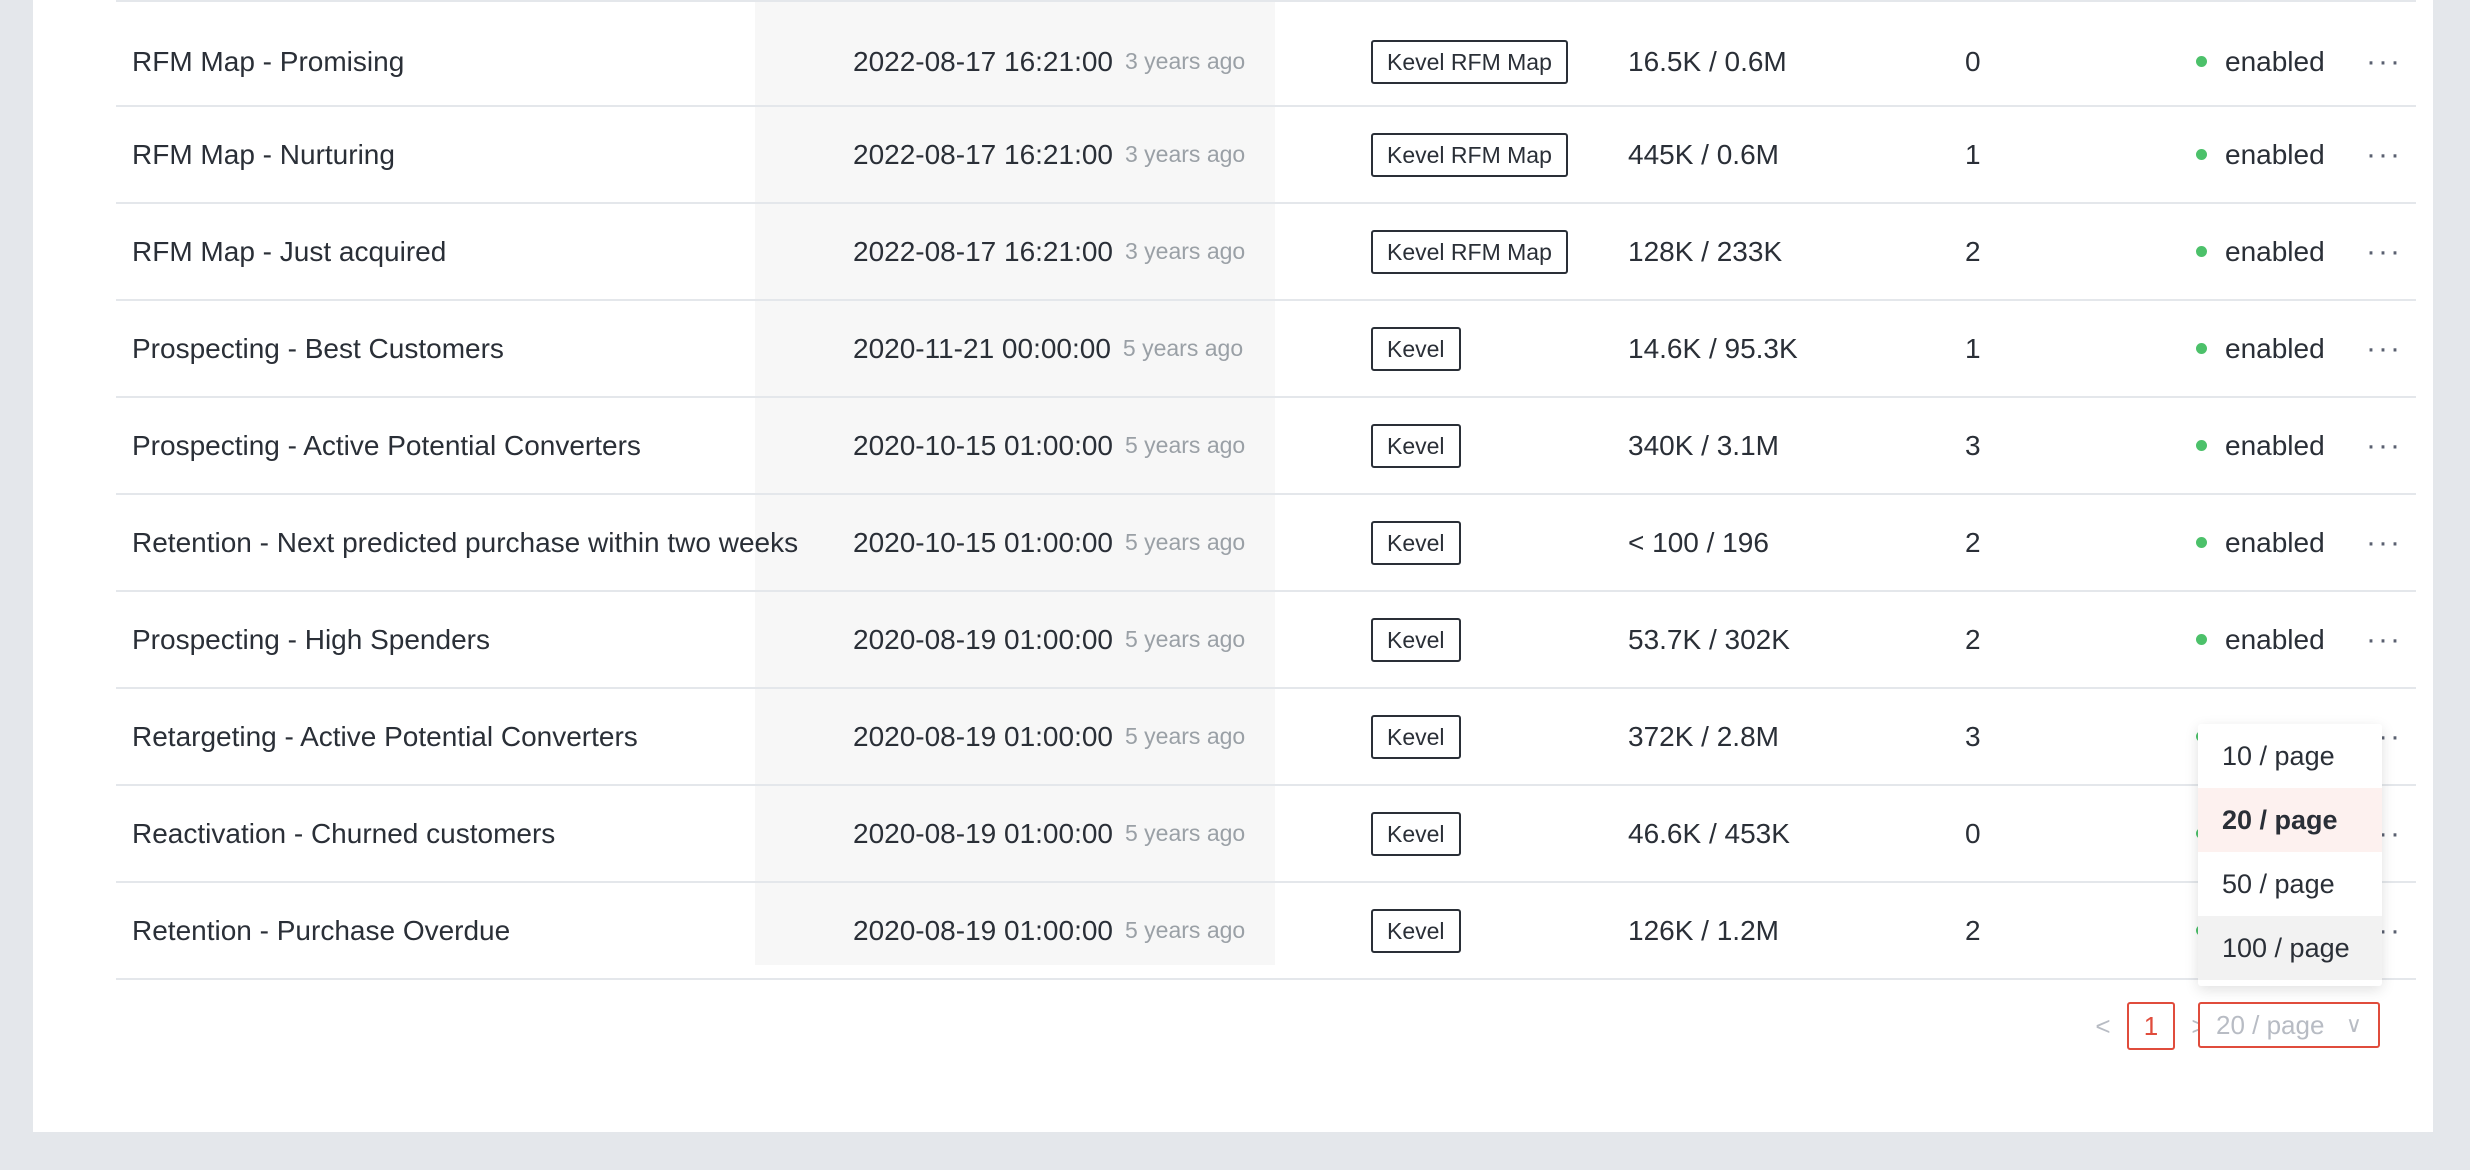 The height and width of the screenshot is (1170, 2470). Describe the element at coordinates (2353, 1024) in the screenshot. I see `chevron-down-icon: ∨` at that location.